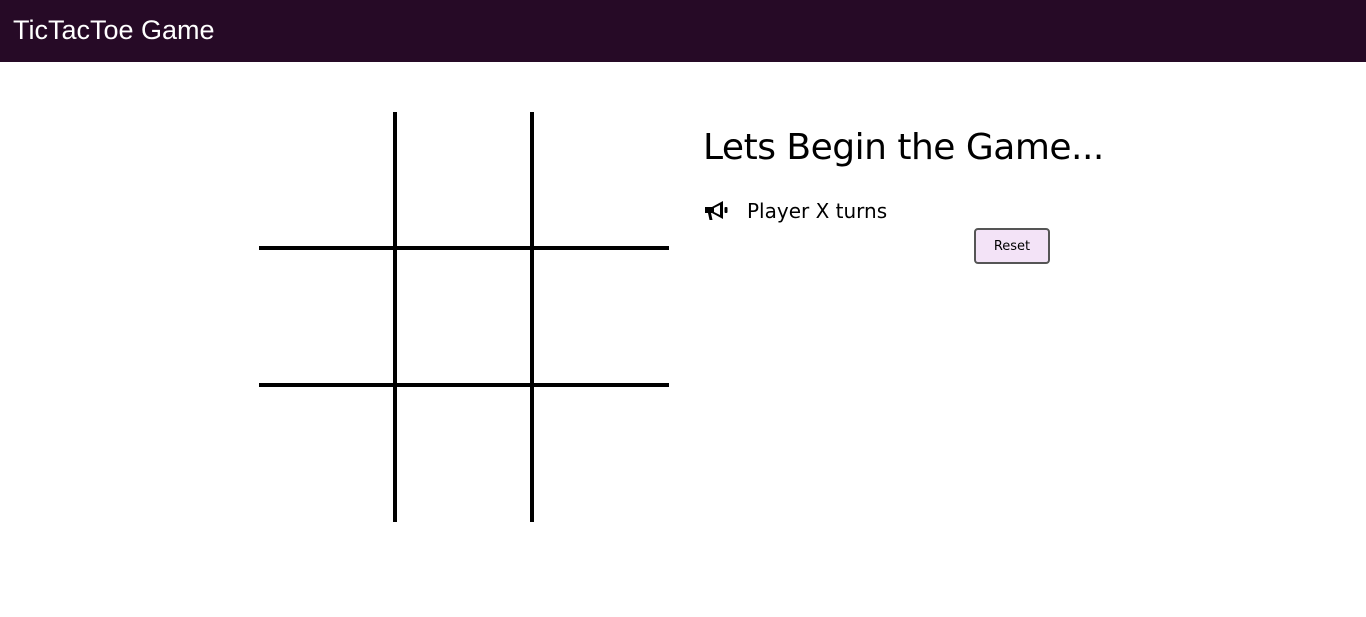 The height and width of the screenshot is (617, 1366). Describe the element at coordinates (817, 211) in the screenshot. I see `turn-text: Player X turns` at that location.